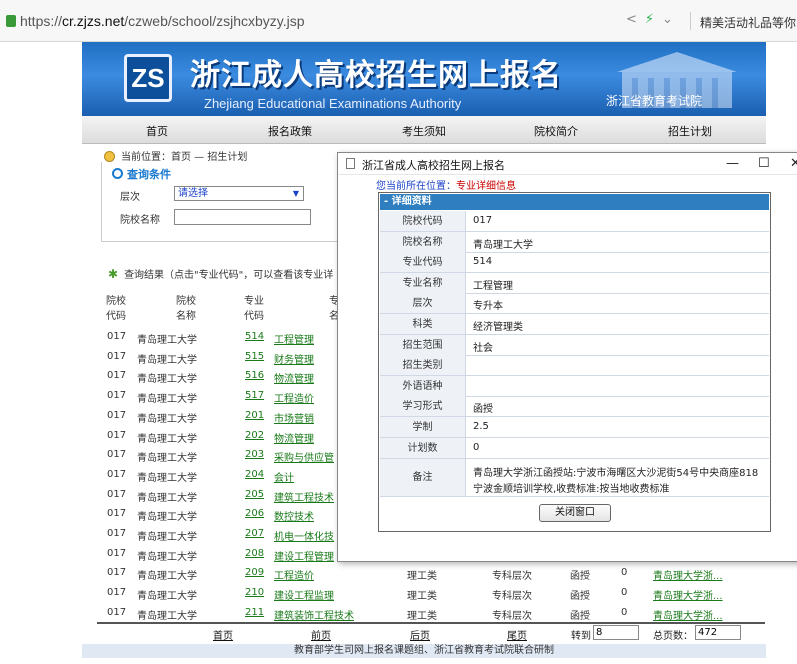 This screenshot has height=664, width=797. What do you see at coordinates (254, 375) in the screenshot?
I see `major-code-link: 516` at bounding box center [254, 375].